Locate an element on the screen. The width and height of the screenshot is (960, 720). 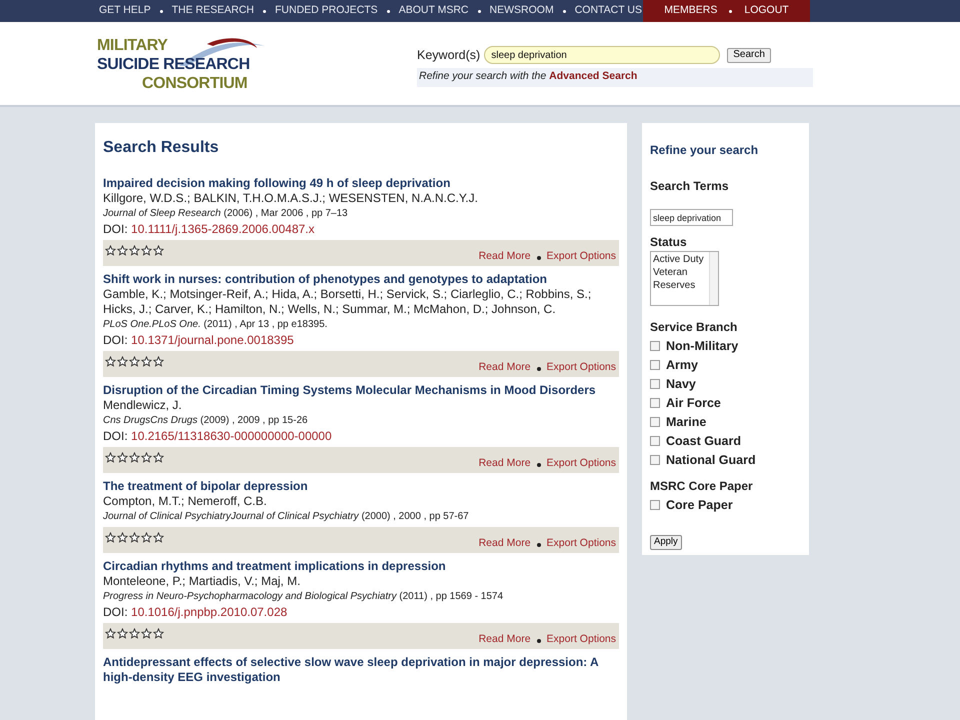
result-doi: DOI: 10.1016/j.pnpbp.2010.07.028 is located at coordinates (195, 612).